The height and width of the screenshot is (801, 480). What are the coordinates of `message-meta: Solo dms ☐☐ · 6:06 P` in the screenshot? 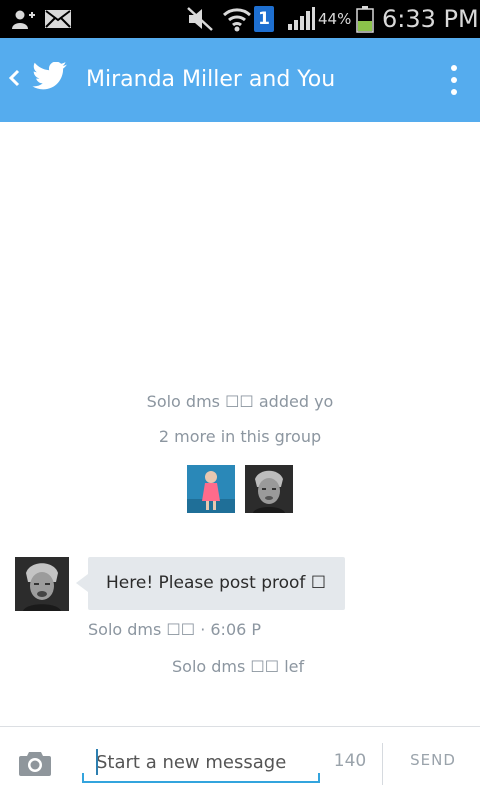 It's located at (175, 629).